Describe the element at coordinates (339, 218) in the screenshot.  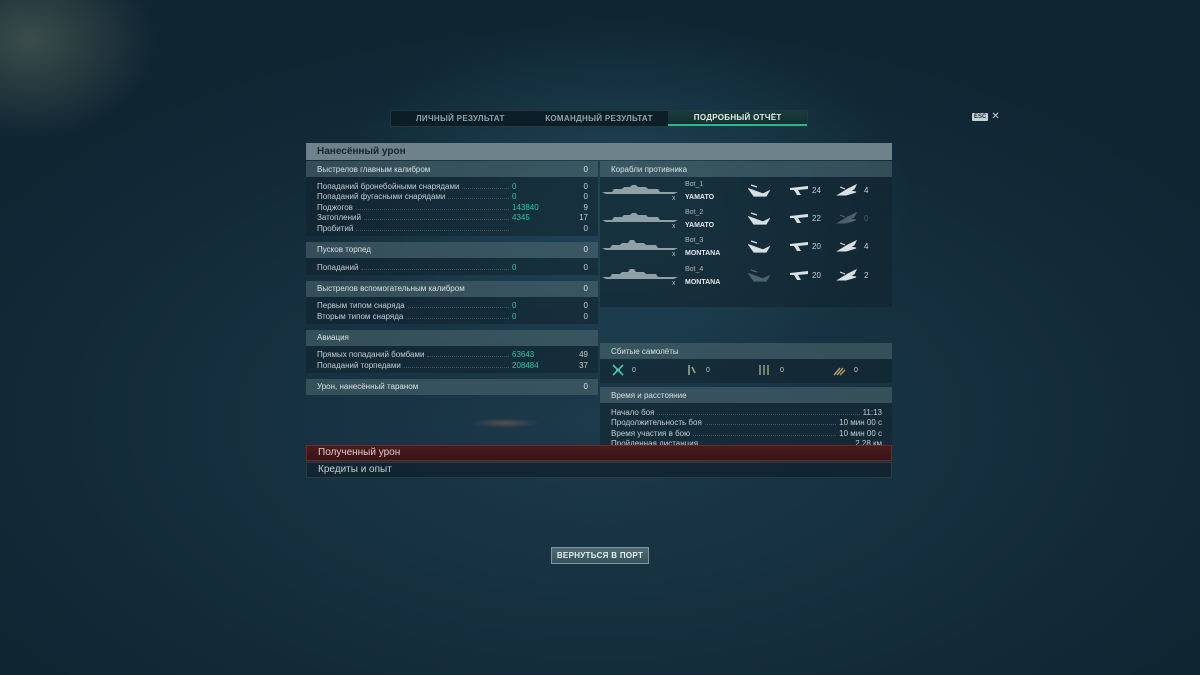
I see `row-label: Затоплений` at that location.